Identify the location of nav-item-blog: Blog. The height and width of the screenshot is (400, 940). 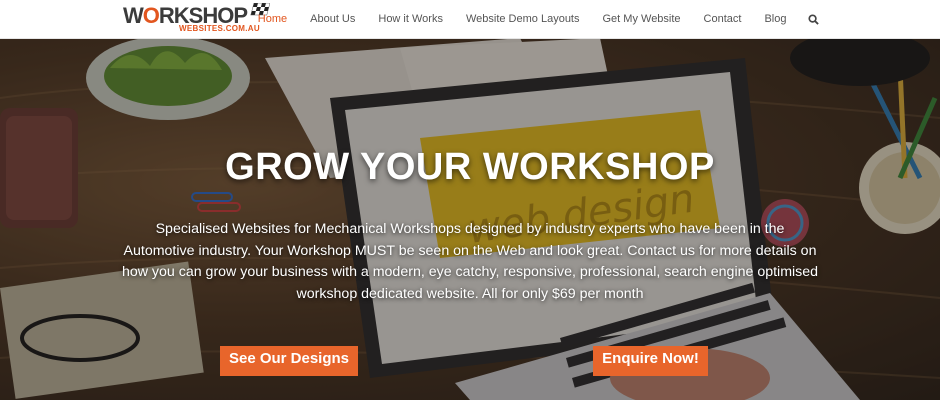
(775, 19).